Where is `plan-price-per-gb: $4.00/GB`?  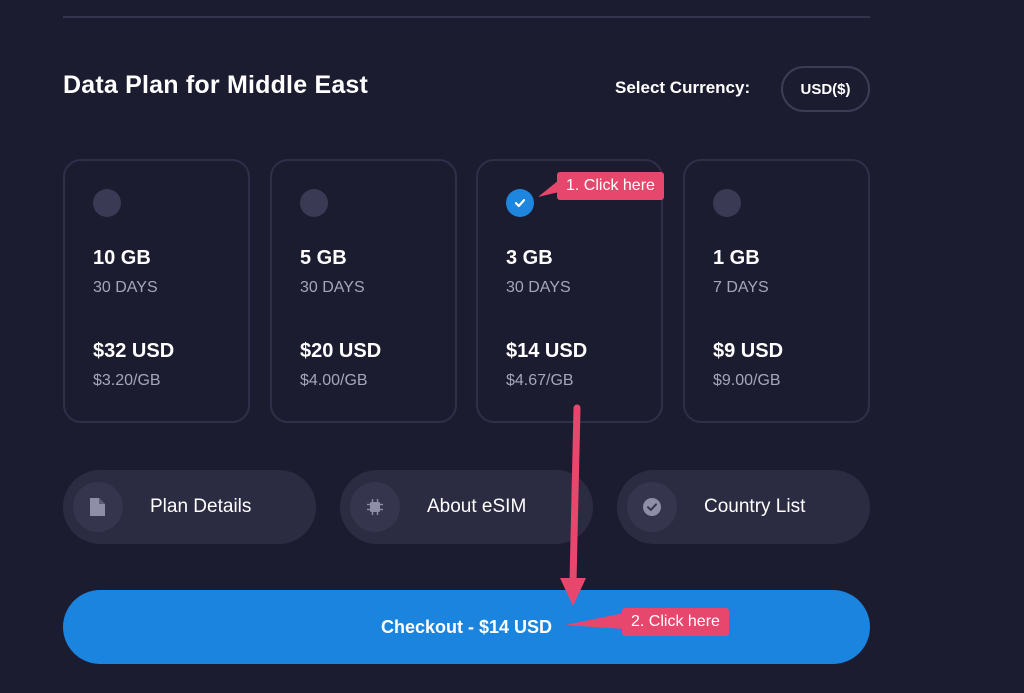
plan-price-per-gb: $4.00/GB is located at coordinates (334, 380).